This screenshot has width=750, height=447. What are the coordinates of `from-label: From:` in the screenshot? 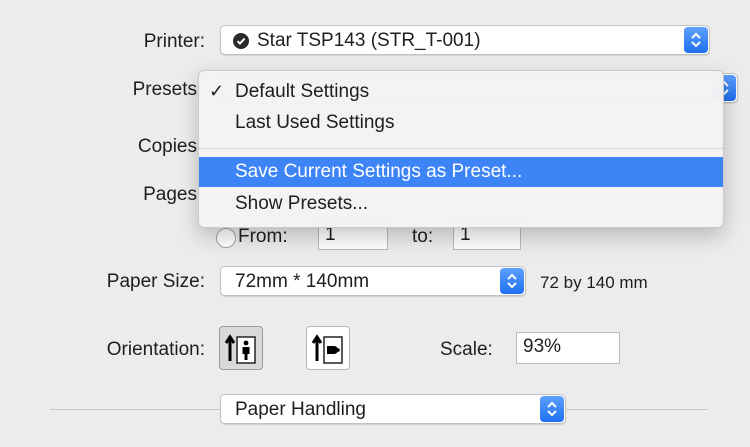 It's located at (263, 236).